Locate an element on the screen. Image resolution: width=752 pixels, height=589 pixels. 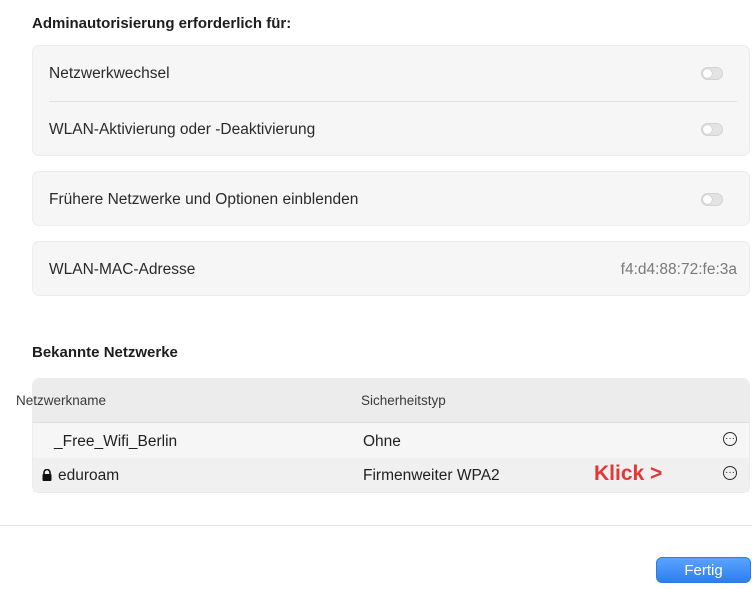
network-change-toggle is located at coordinates (712, 73).